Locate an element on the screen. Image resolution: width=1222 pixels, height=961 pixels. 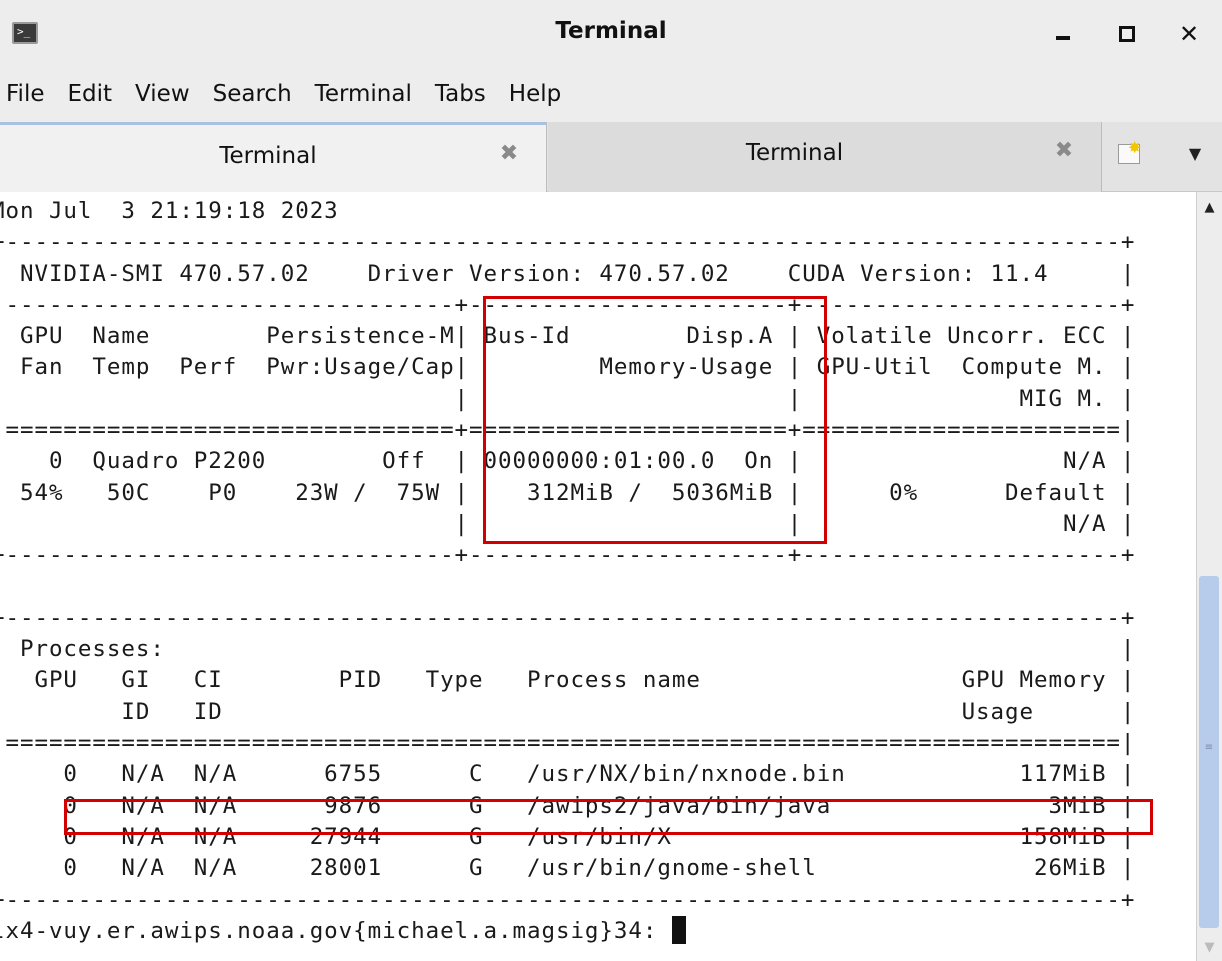
tab-bar: Terminal ✖ Terminal ✖ ✸ ▼ is located at coordinates (611, 157).